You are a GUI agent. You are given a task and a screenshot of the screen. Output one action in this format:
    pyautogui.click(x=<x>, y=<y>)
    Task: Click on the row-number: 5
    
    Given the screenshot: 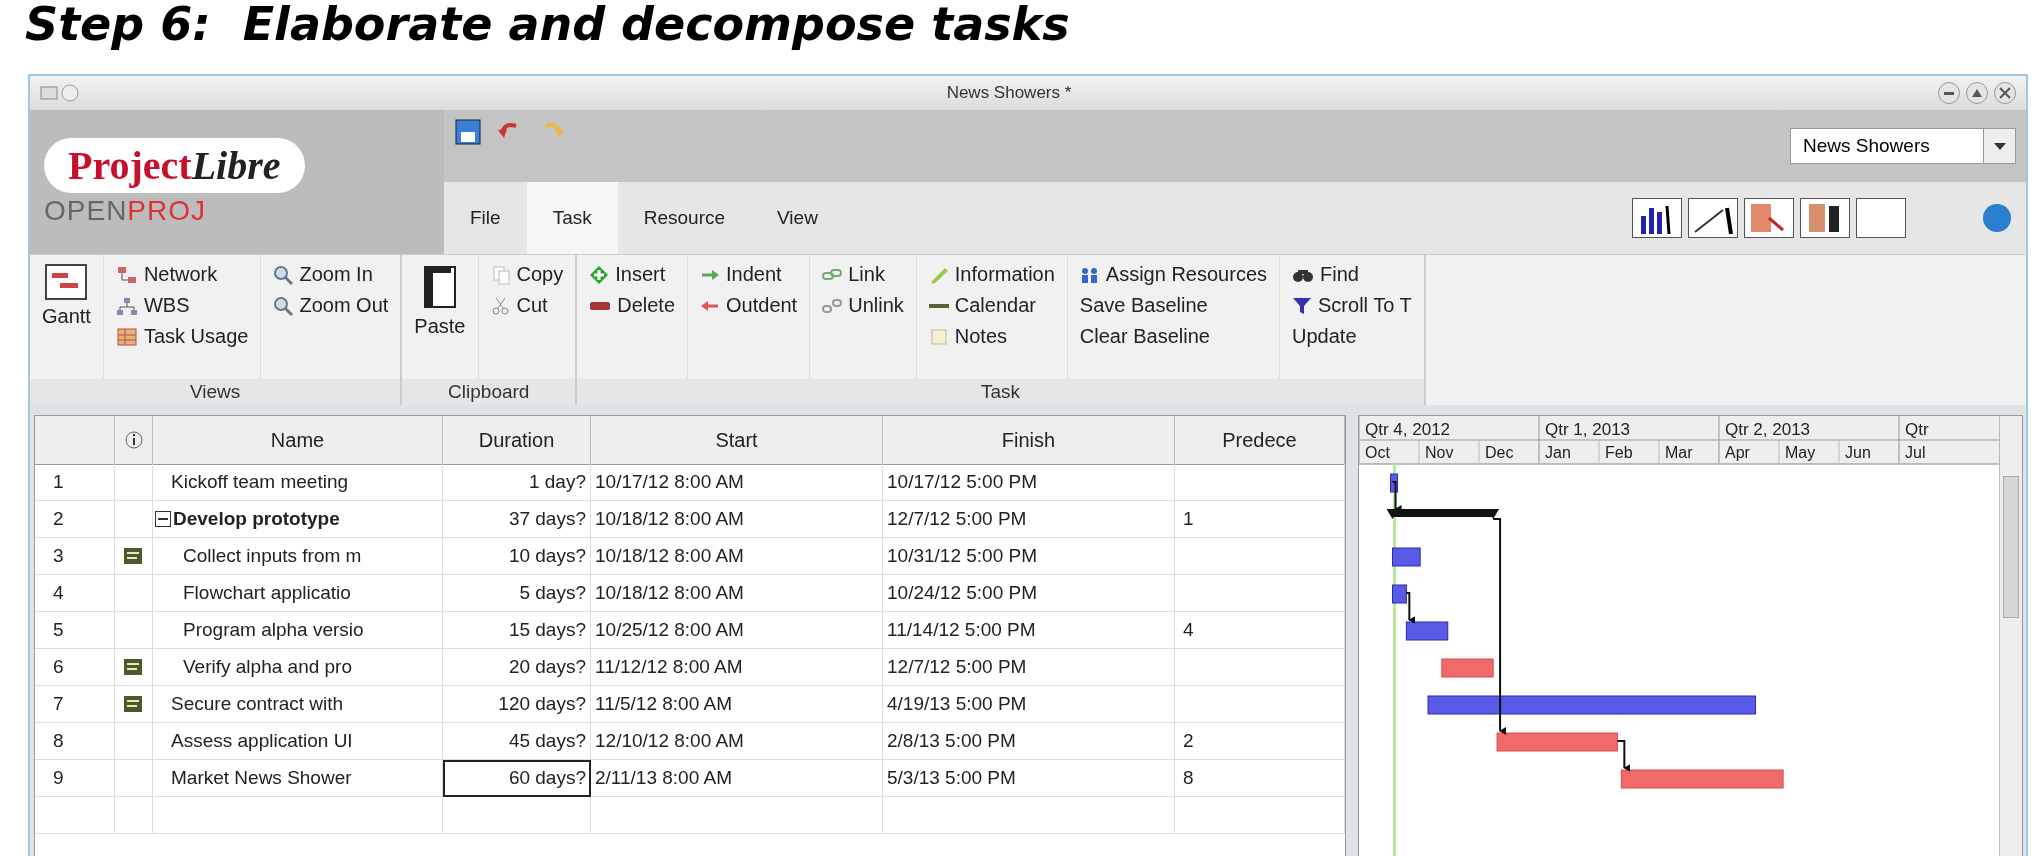 What is the action you would take?
    pyautogui.click(x=75, y=630)
    